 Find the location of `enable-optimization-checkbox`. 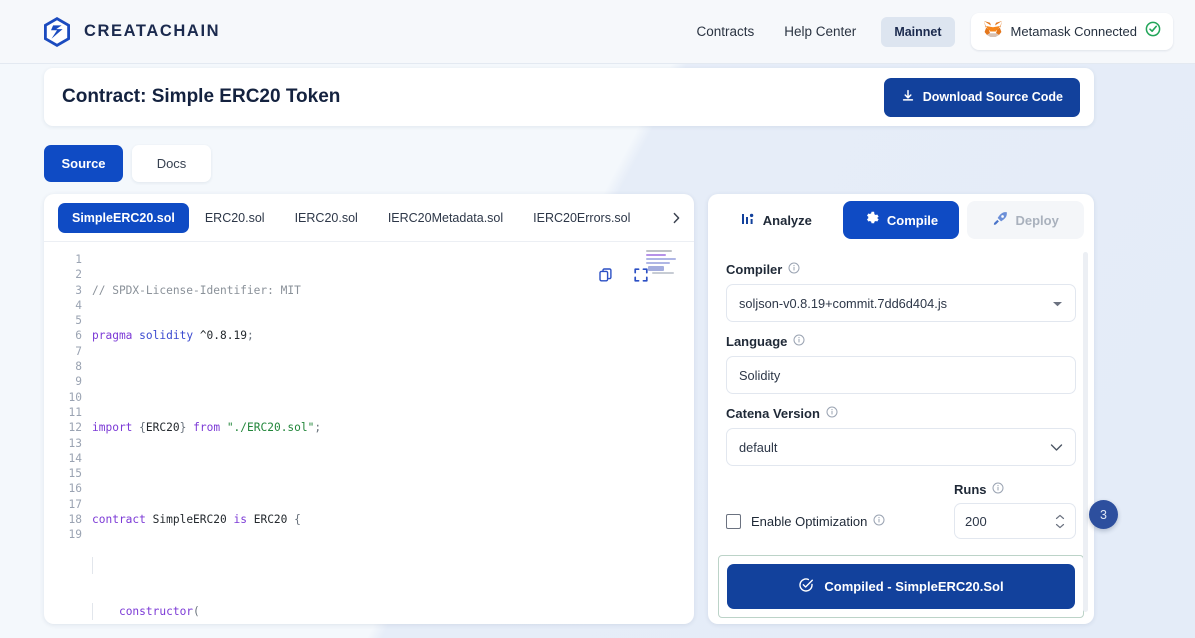

enable-optimization-checkbox is located at coordinates (733, 521).